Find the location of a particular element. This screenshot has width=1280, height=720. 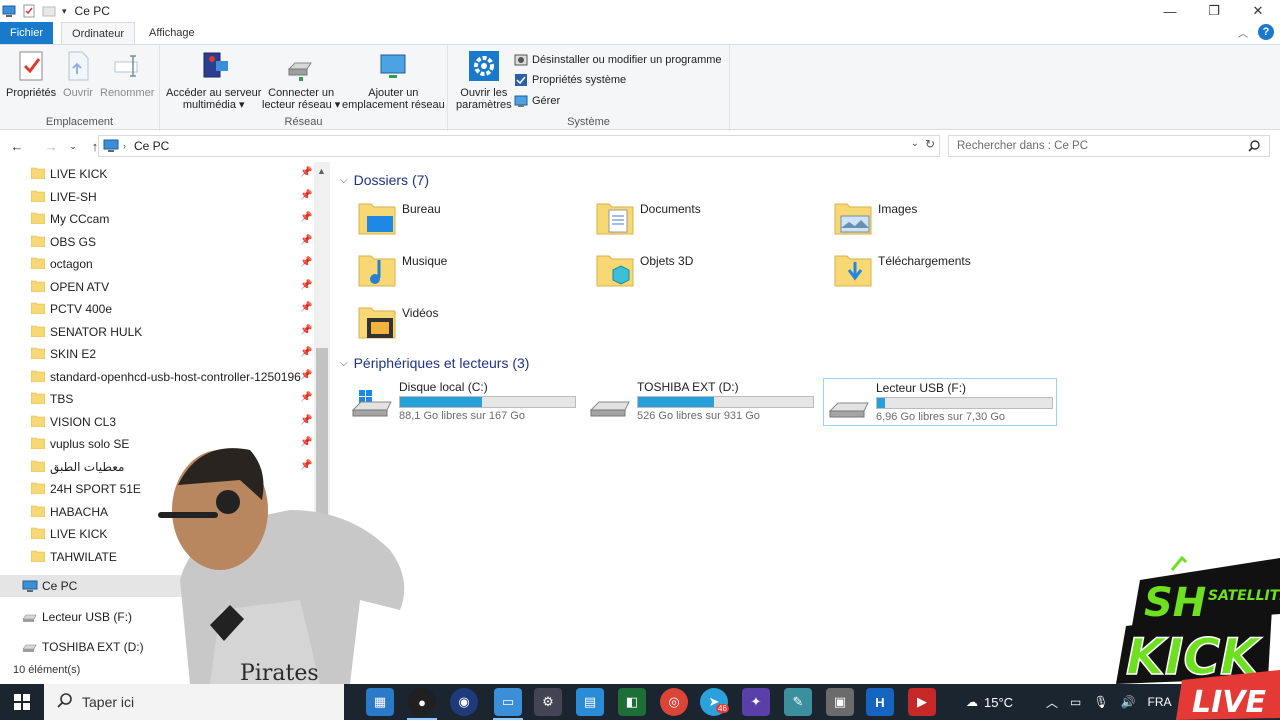

tray-overflow-chevron-icon: ︿ is located at coordinates (1052, 702).